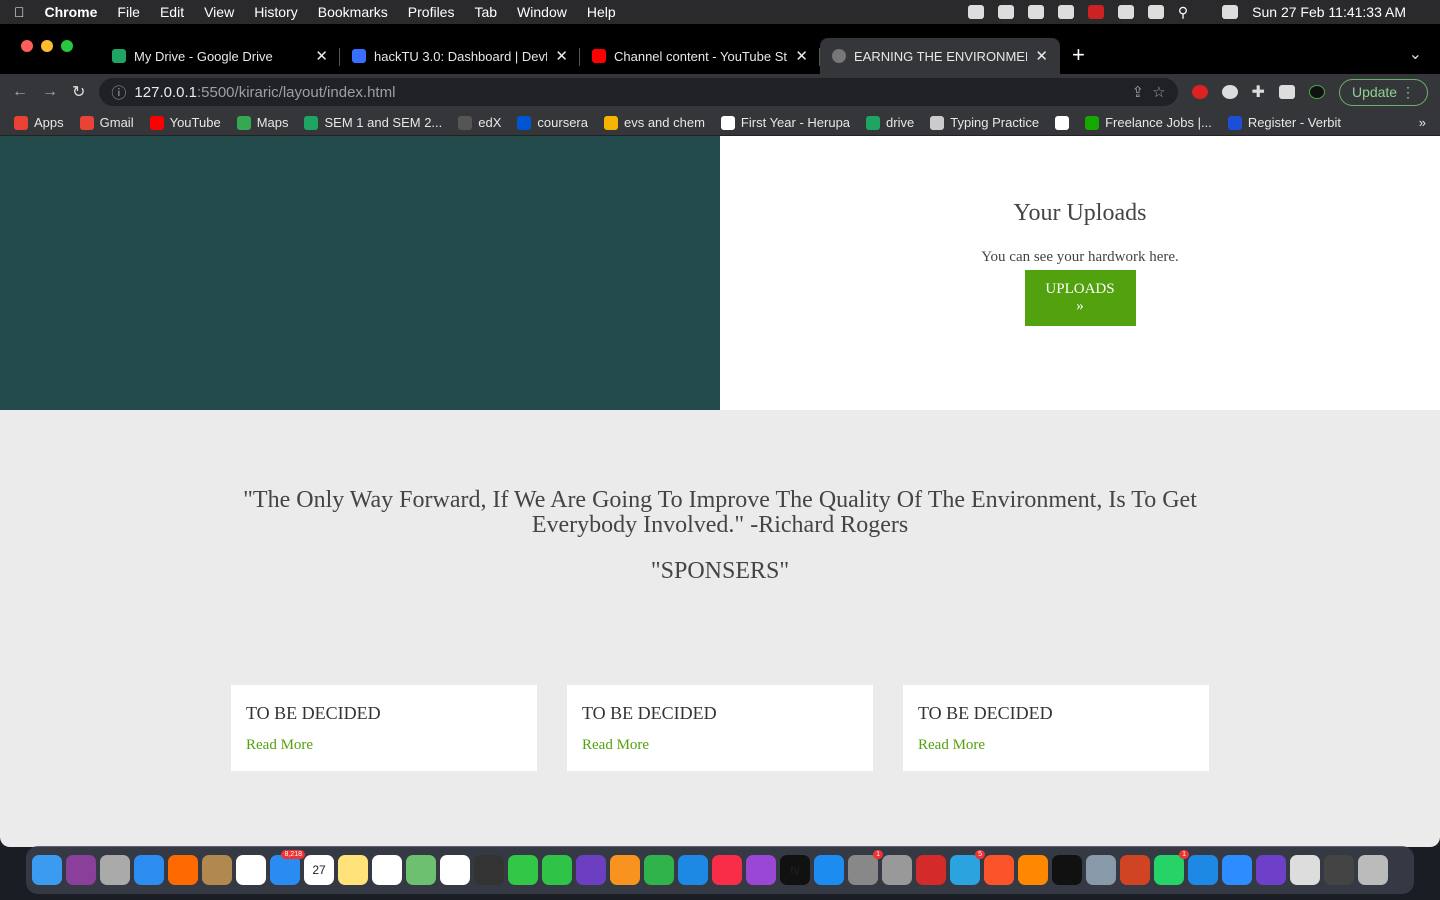 The height and width of the screenshot is (900, 1440). What do you see at coordinates (1183, 12) in the screenshot?
I see `search-icon: ⚲` at bounding box center [1183, 12].